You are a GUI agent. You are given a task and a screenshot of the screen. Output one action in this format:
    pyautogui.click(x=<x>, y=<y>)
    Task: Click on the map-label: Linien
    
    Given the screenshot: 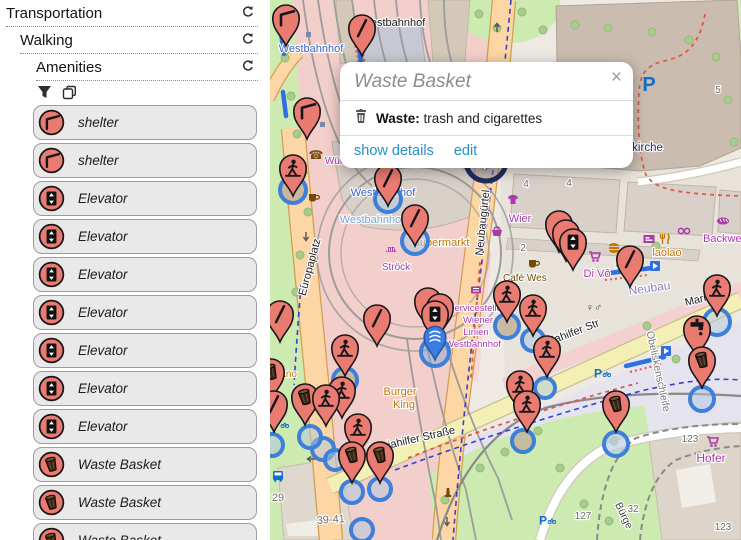 What is the action you would take?
    pyautogui.click(x=475, y=332)
    